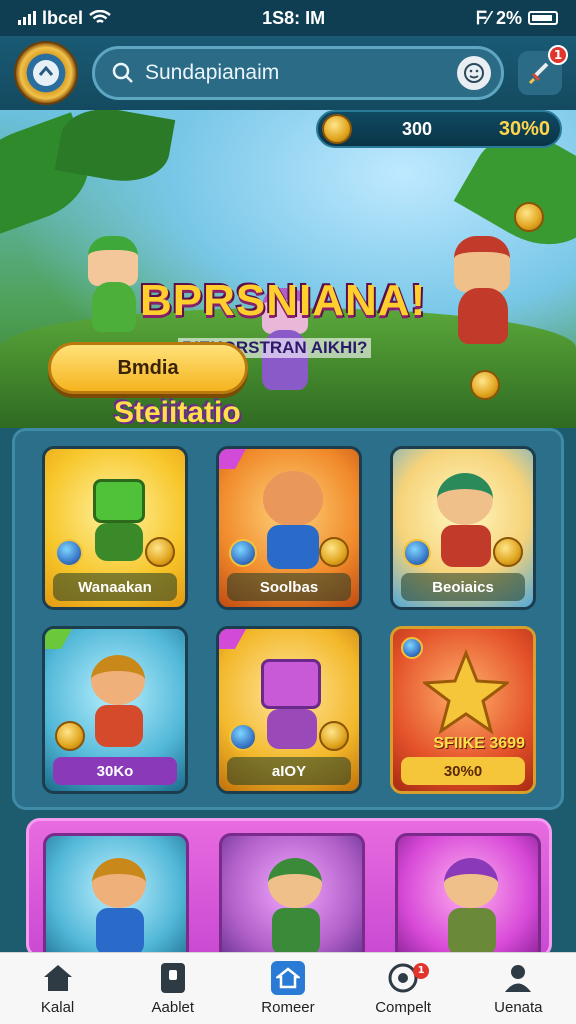 This screenshot has height=1024, width=576. Describe the element at coordinates (295, 883) in the screenshot. I see `goblin-character` at that location.